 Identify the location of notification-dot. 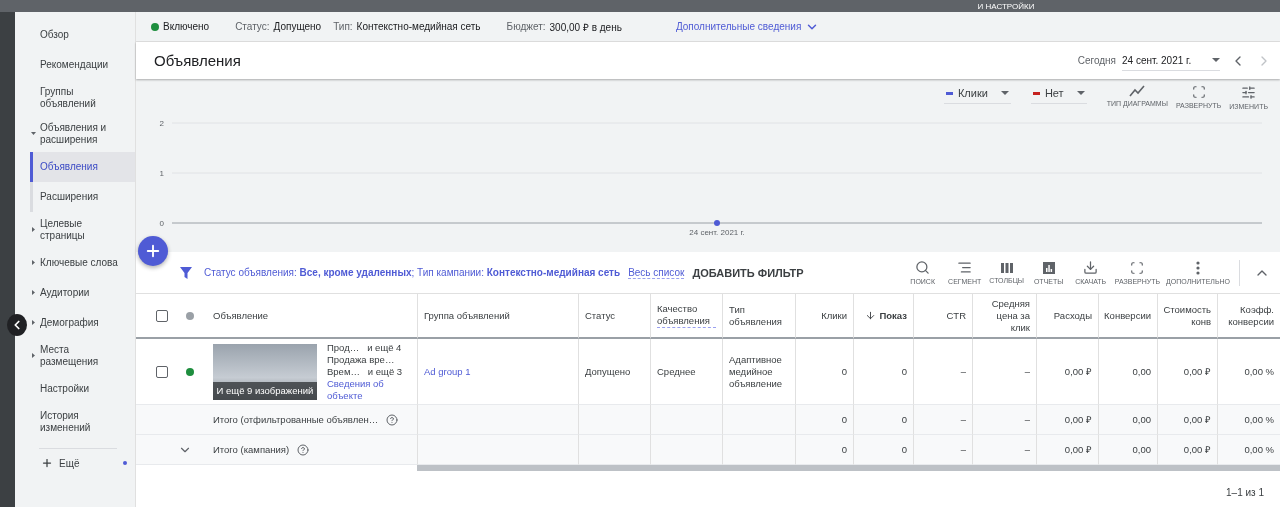
(125, 463).